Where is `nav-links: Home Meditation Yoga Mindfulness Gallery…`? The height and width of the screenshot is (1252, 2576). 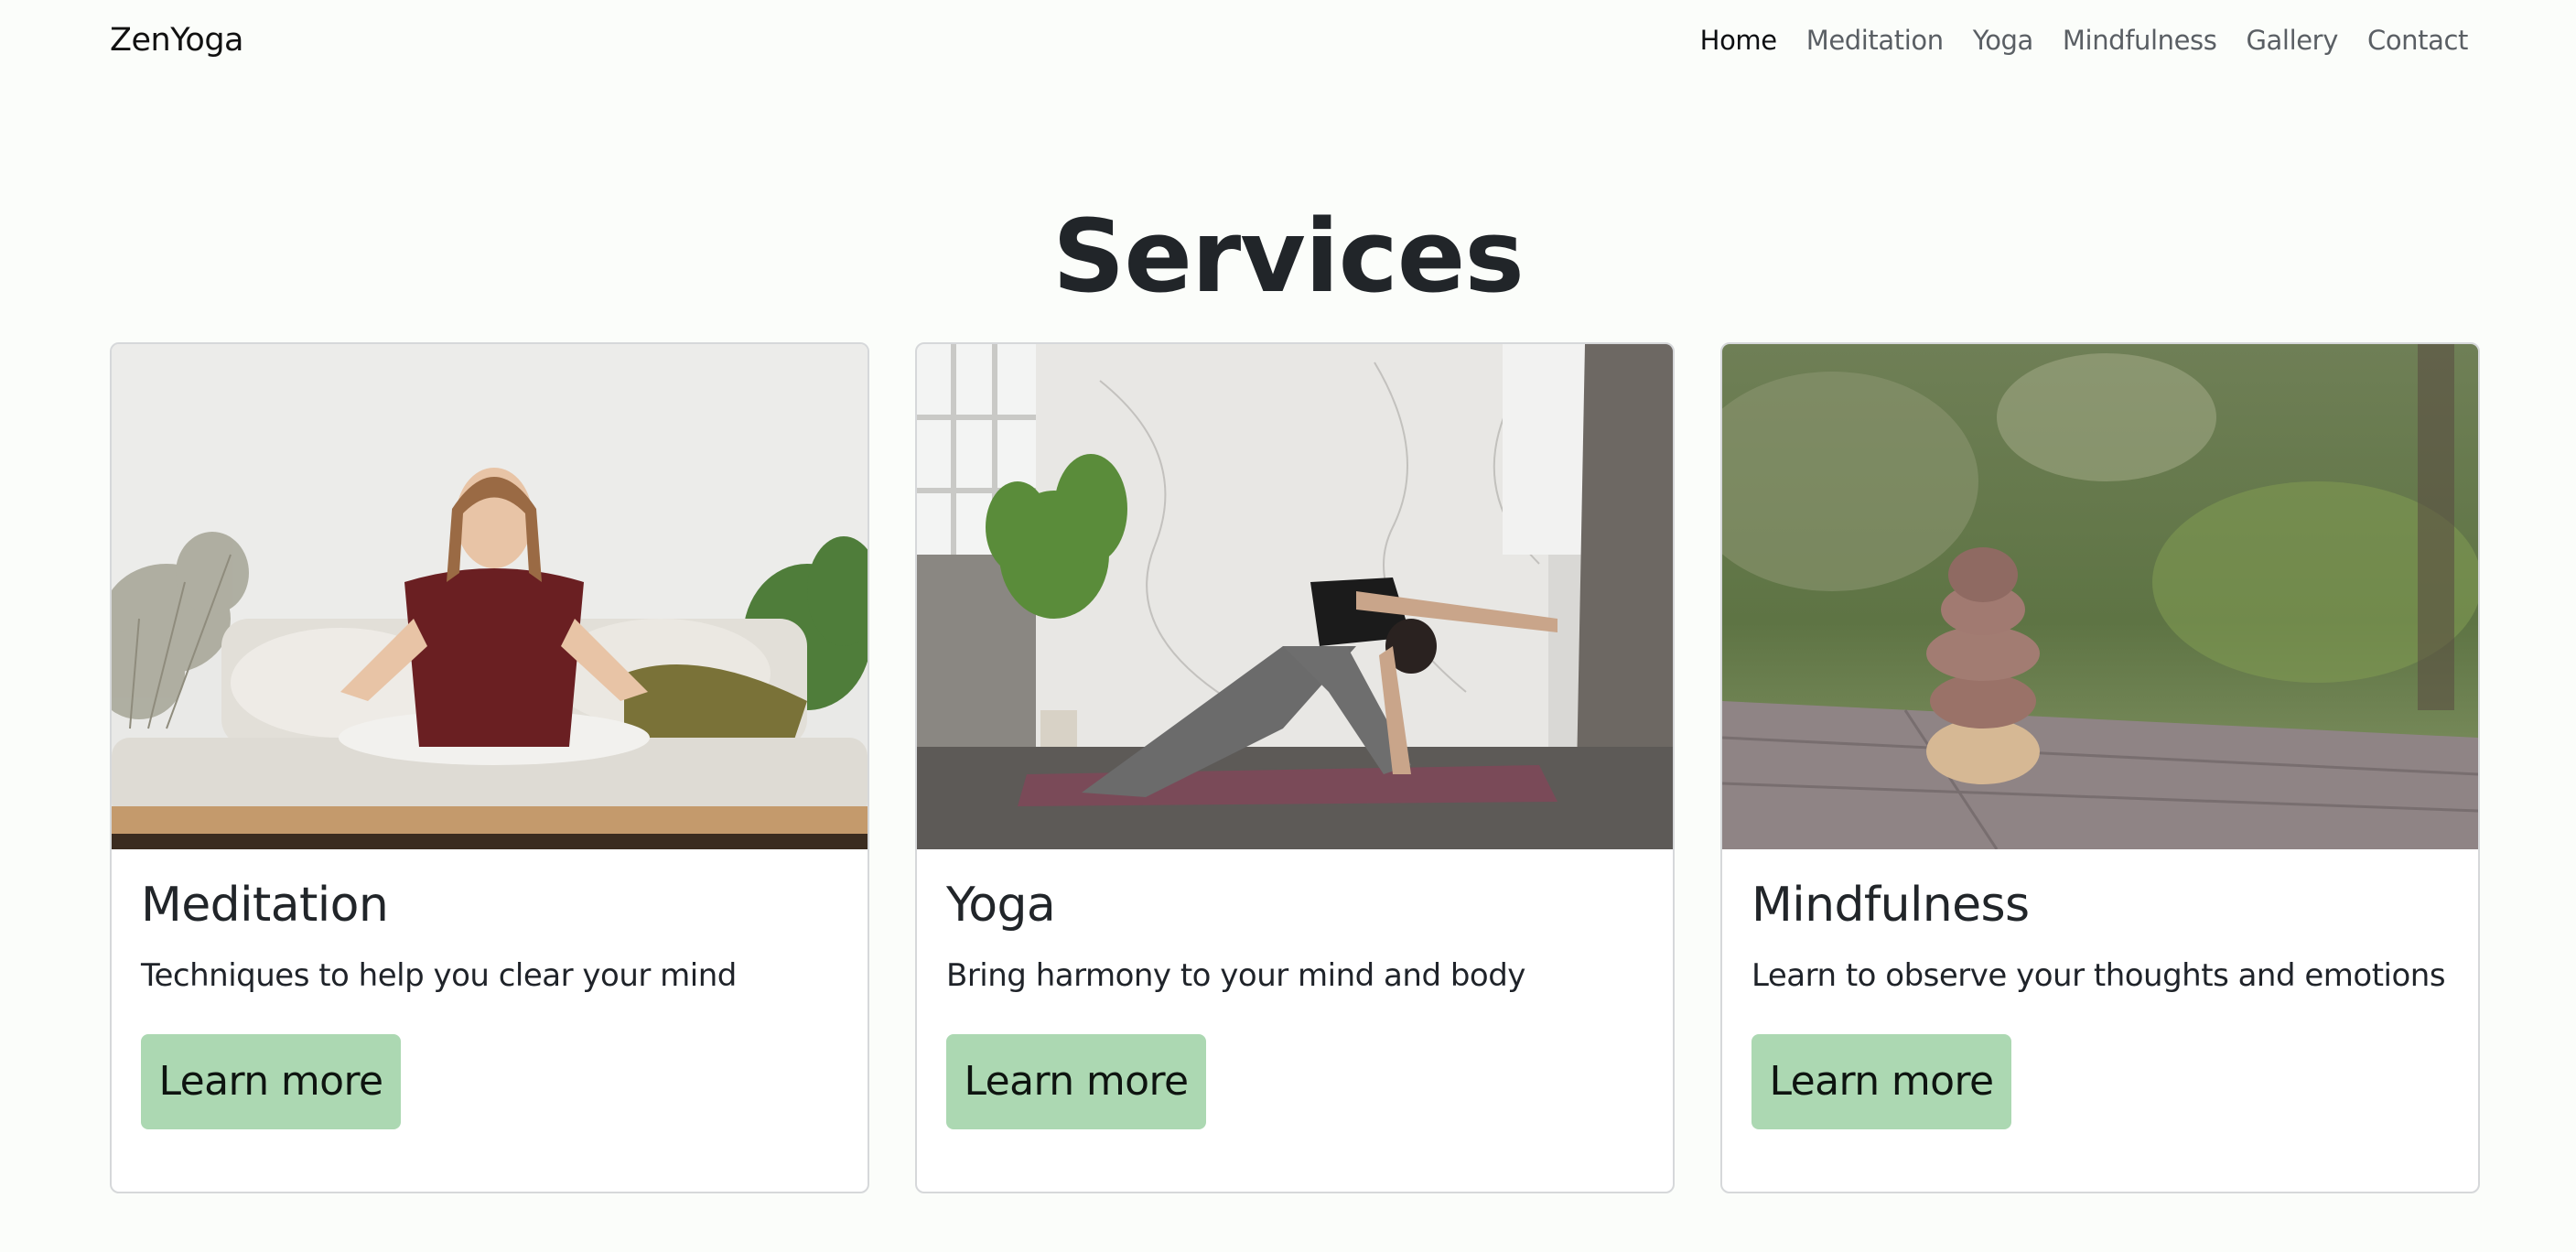
nav-links: Home Meditation Yoga Mindfulness Gallery… is located at coordinates (2084, 40).